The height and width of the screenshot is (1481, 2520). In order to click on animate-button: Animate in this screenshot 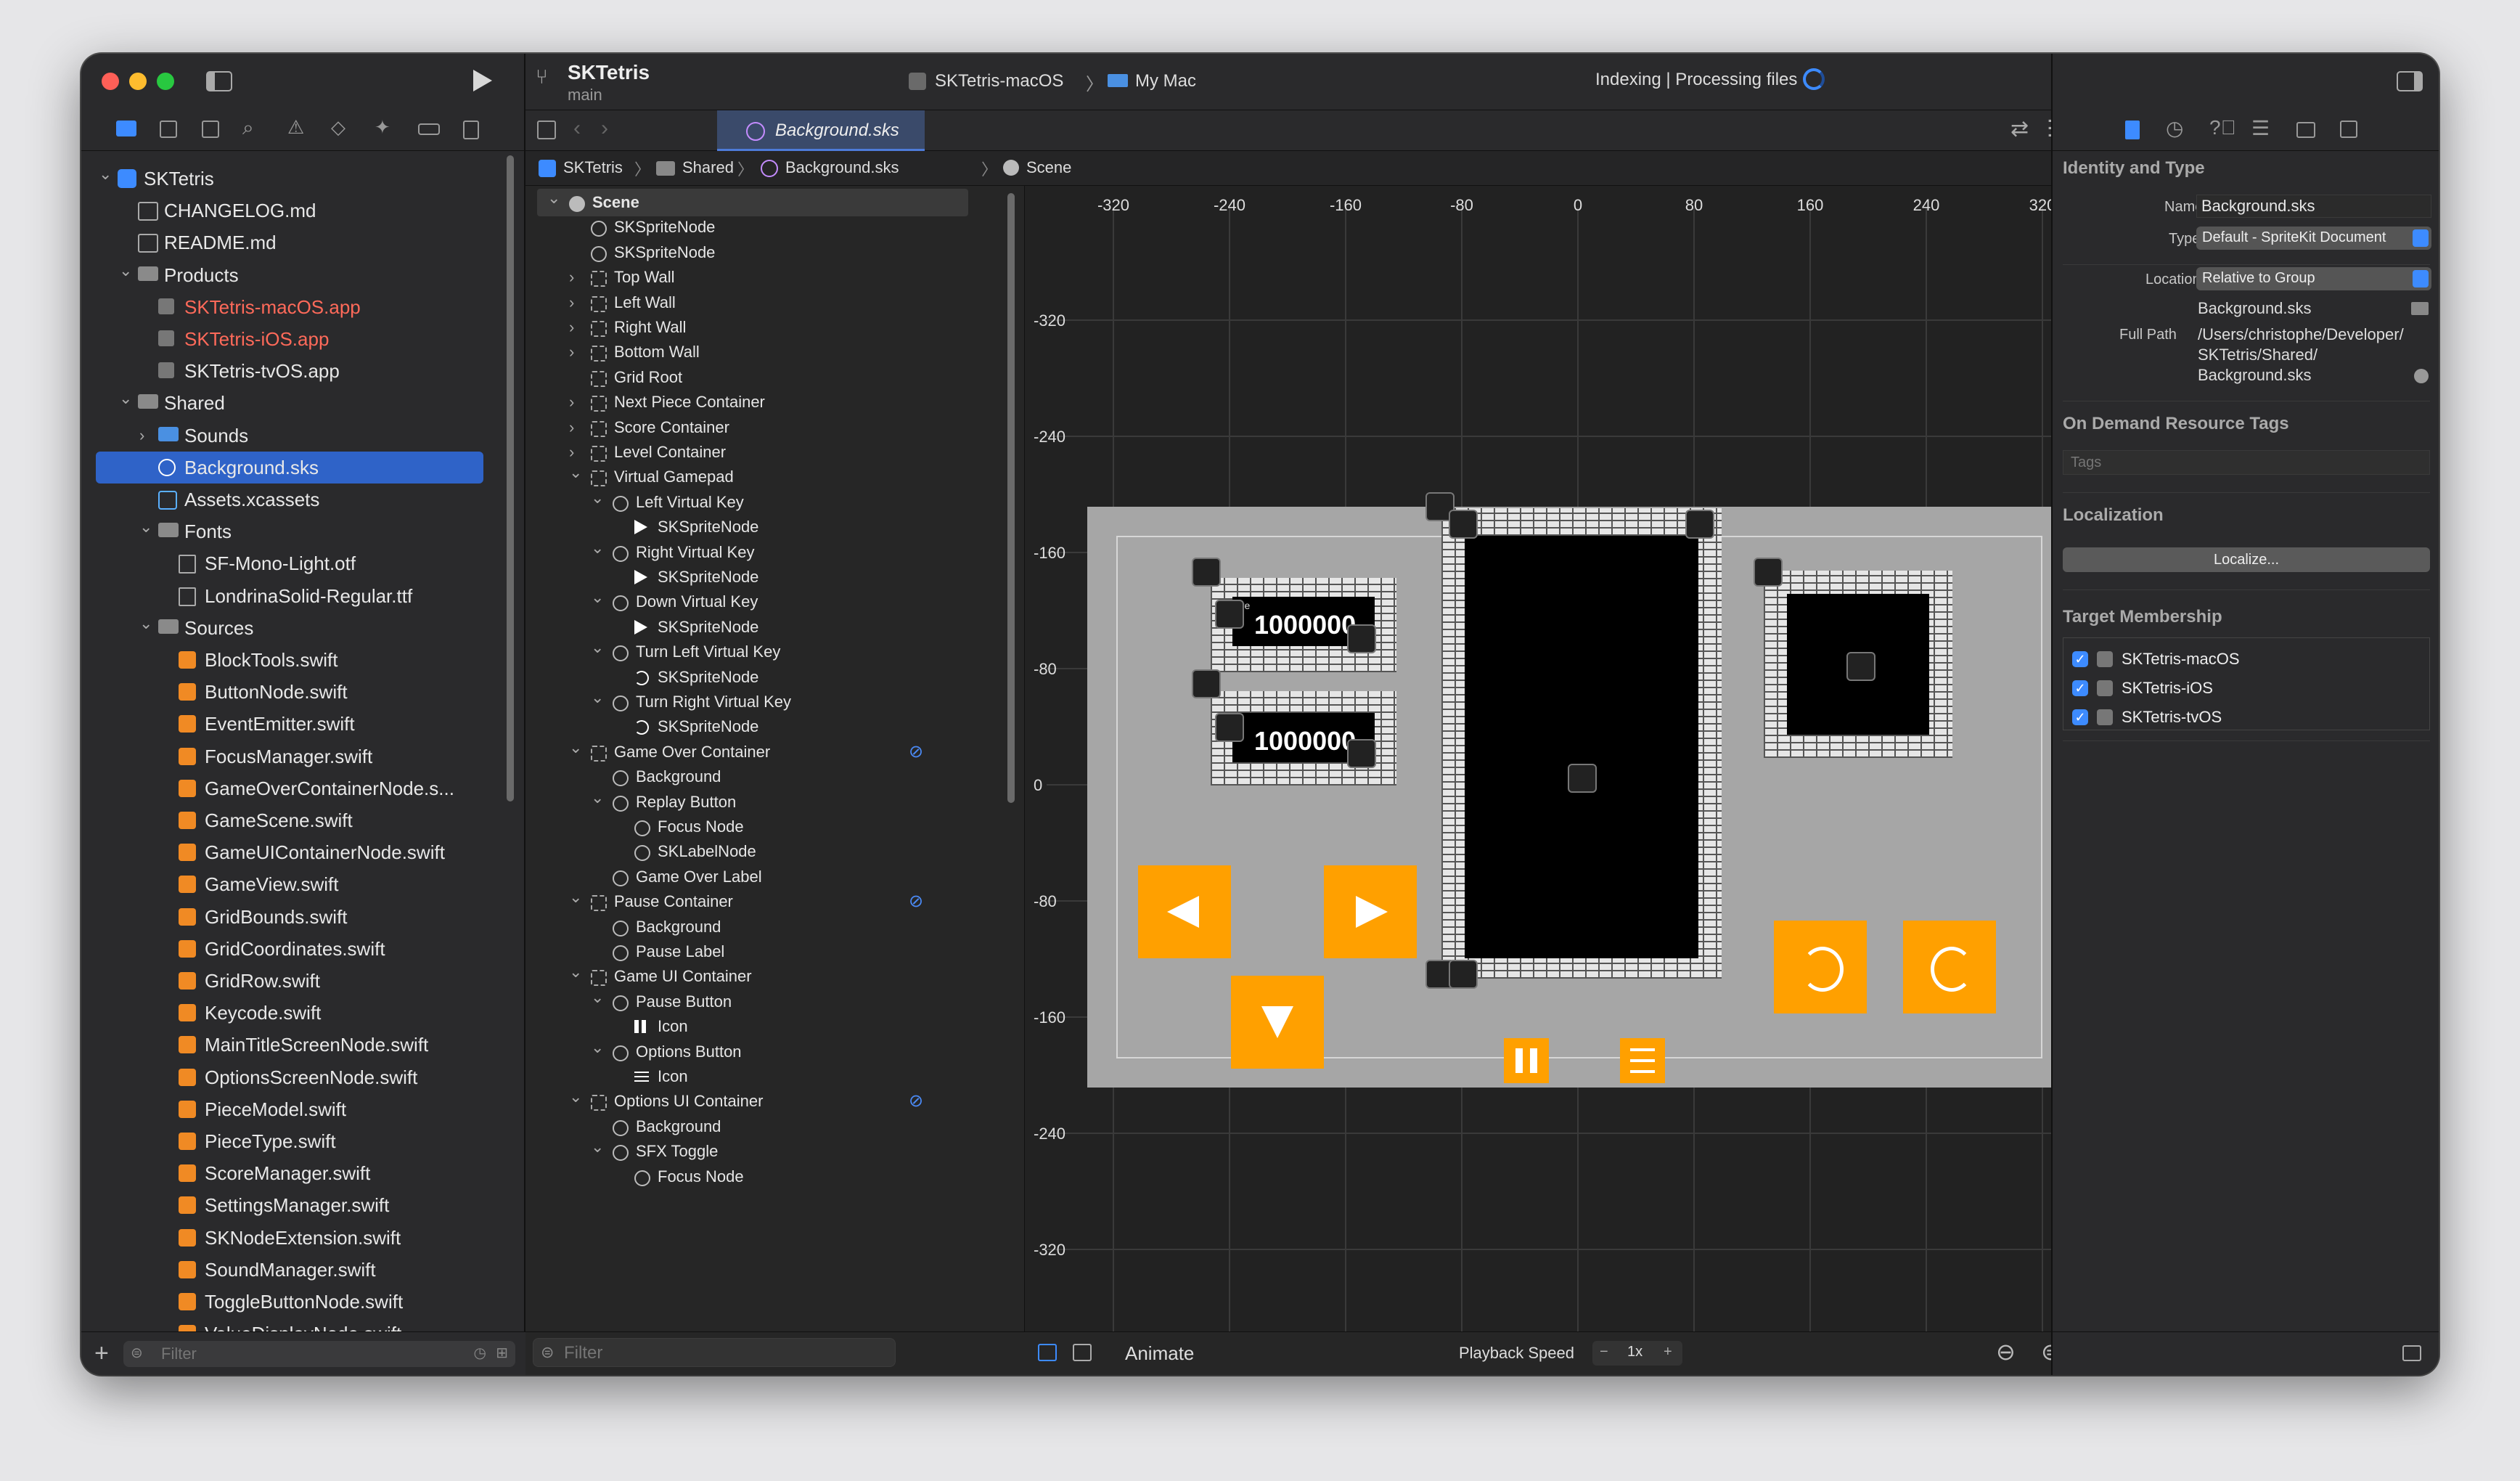, I will do `click(1159, 1353)`.